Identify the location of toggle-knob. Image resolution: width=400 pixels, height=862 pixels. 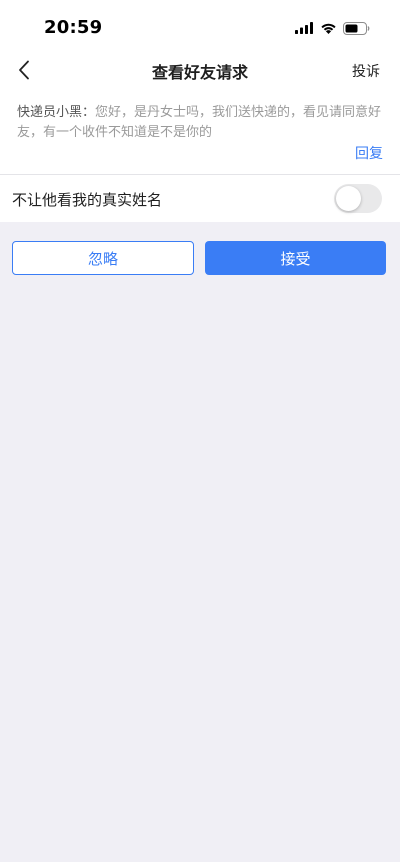
(348, 198).